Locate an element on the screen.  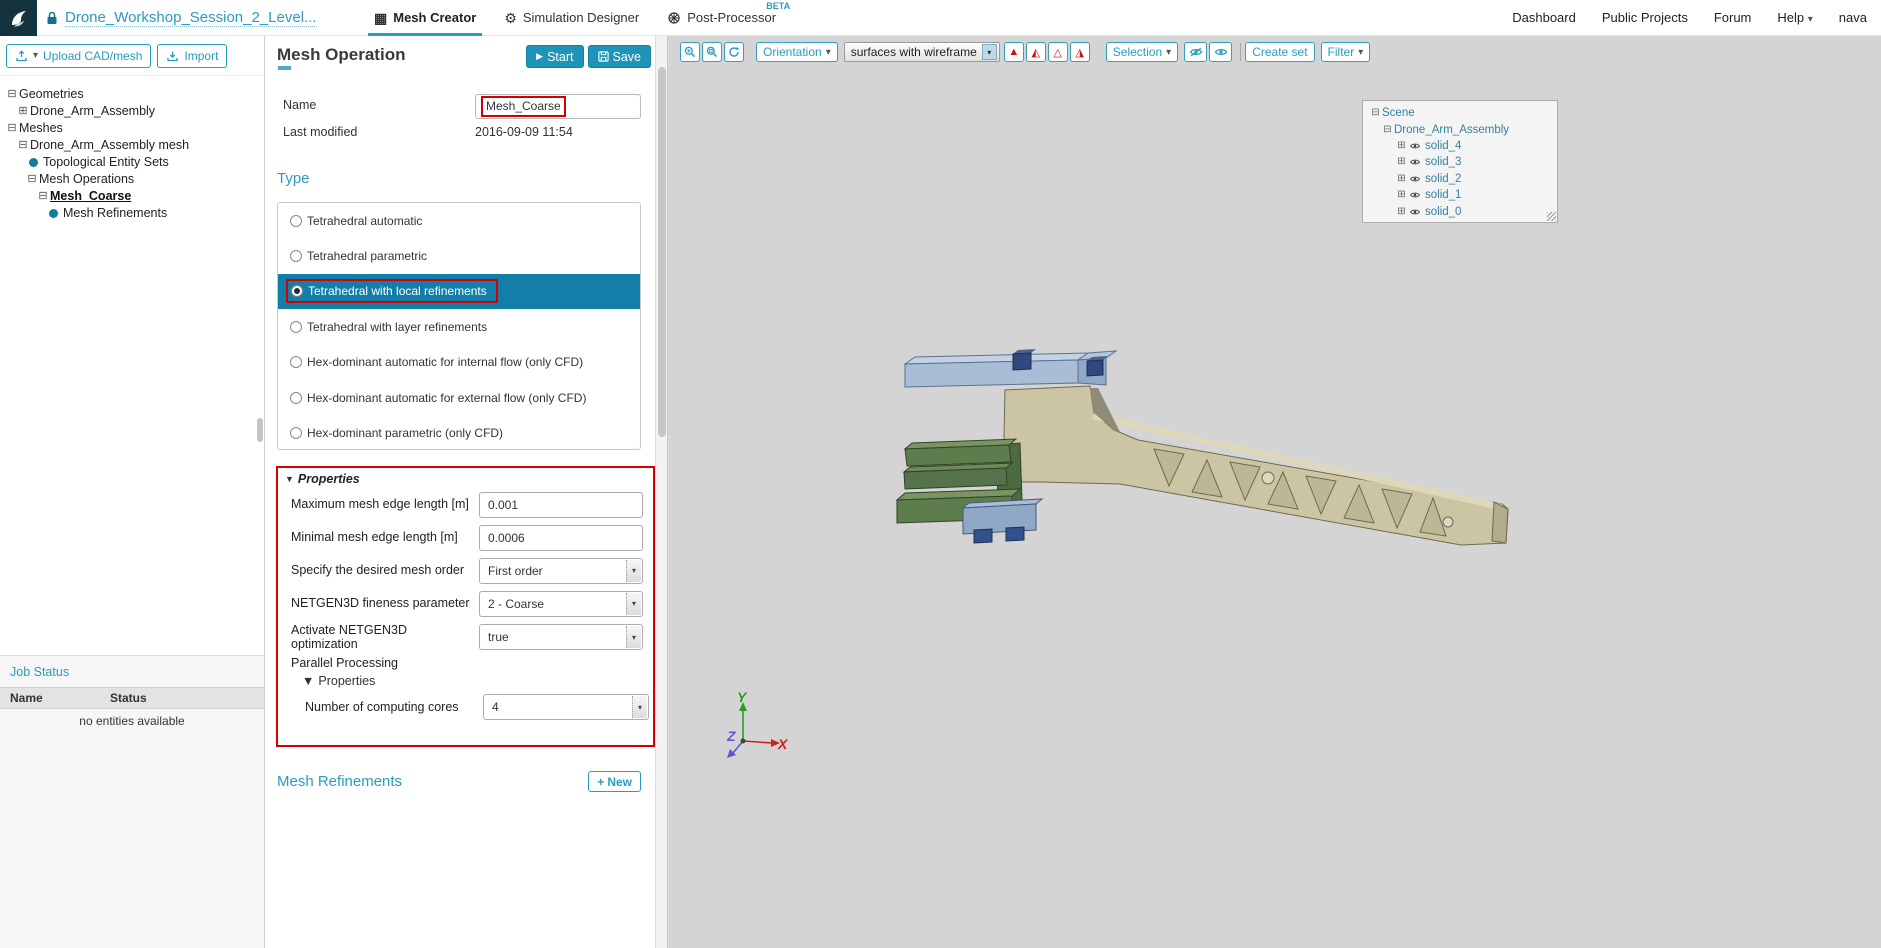
tree-item-geometries: ⊟ Geometries is located at coordinates (134, 94).